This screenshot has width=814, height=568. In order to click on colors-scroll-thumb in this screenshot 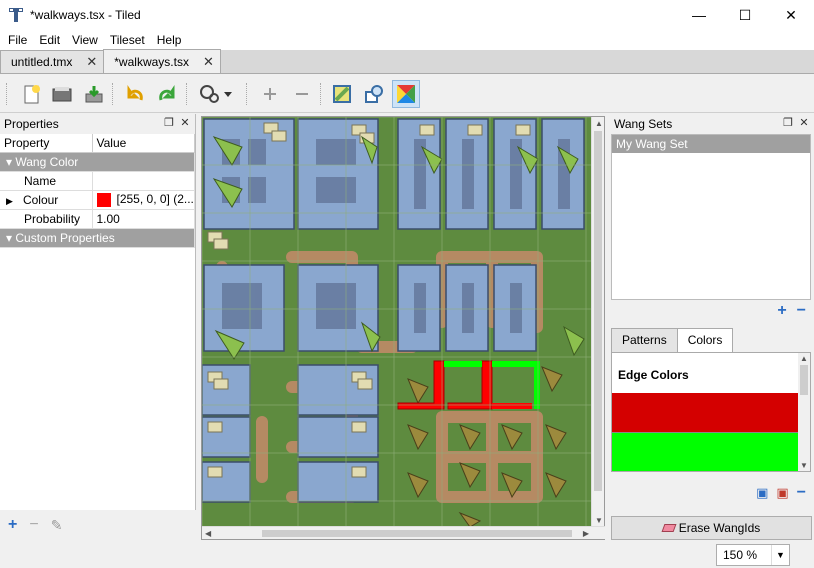, I will do `click(804, 380)`.